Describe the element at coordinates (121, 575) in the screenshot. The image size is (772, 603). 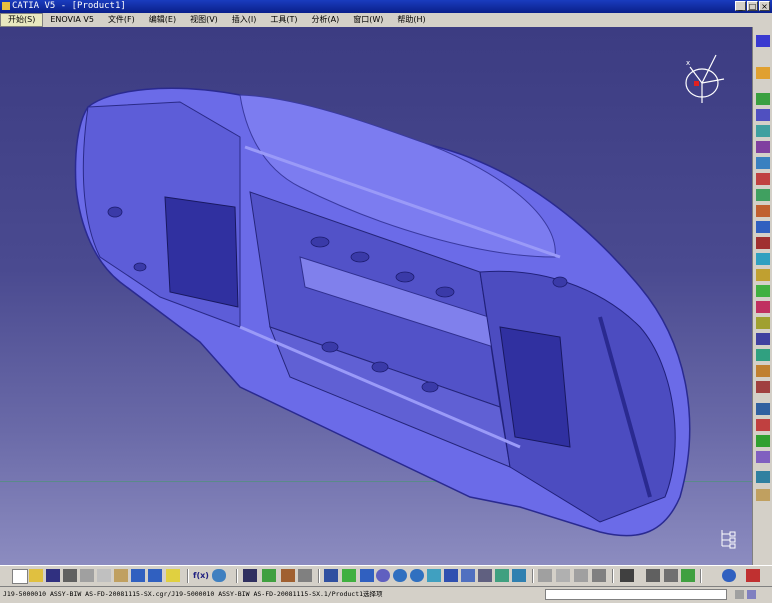
I see `paste-icon` at that location.